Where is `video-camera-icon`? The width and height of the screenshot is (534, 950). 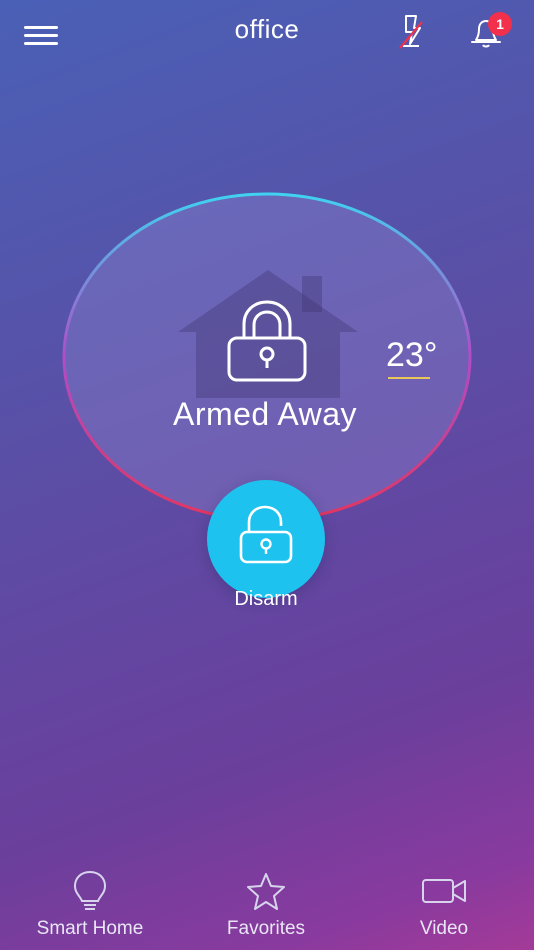 video-camera-icon is located at coordinates (444, 891).